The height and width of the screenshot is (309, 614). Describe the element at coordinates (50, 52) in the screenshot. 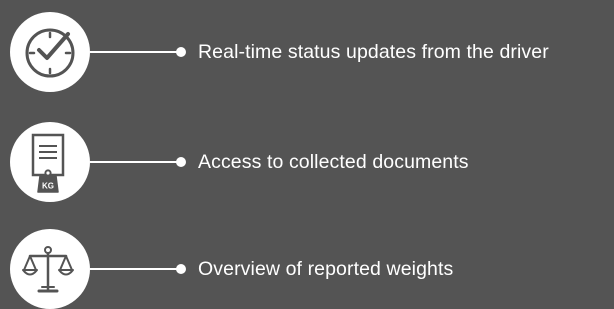

I see `clock-check-icon` at that location.